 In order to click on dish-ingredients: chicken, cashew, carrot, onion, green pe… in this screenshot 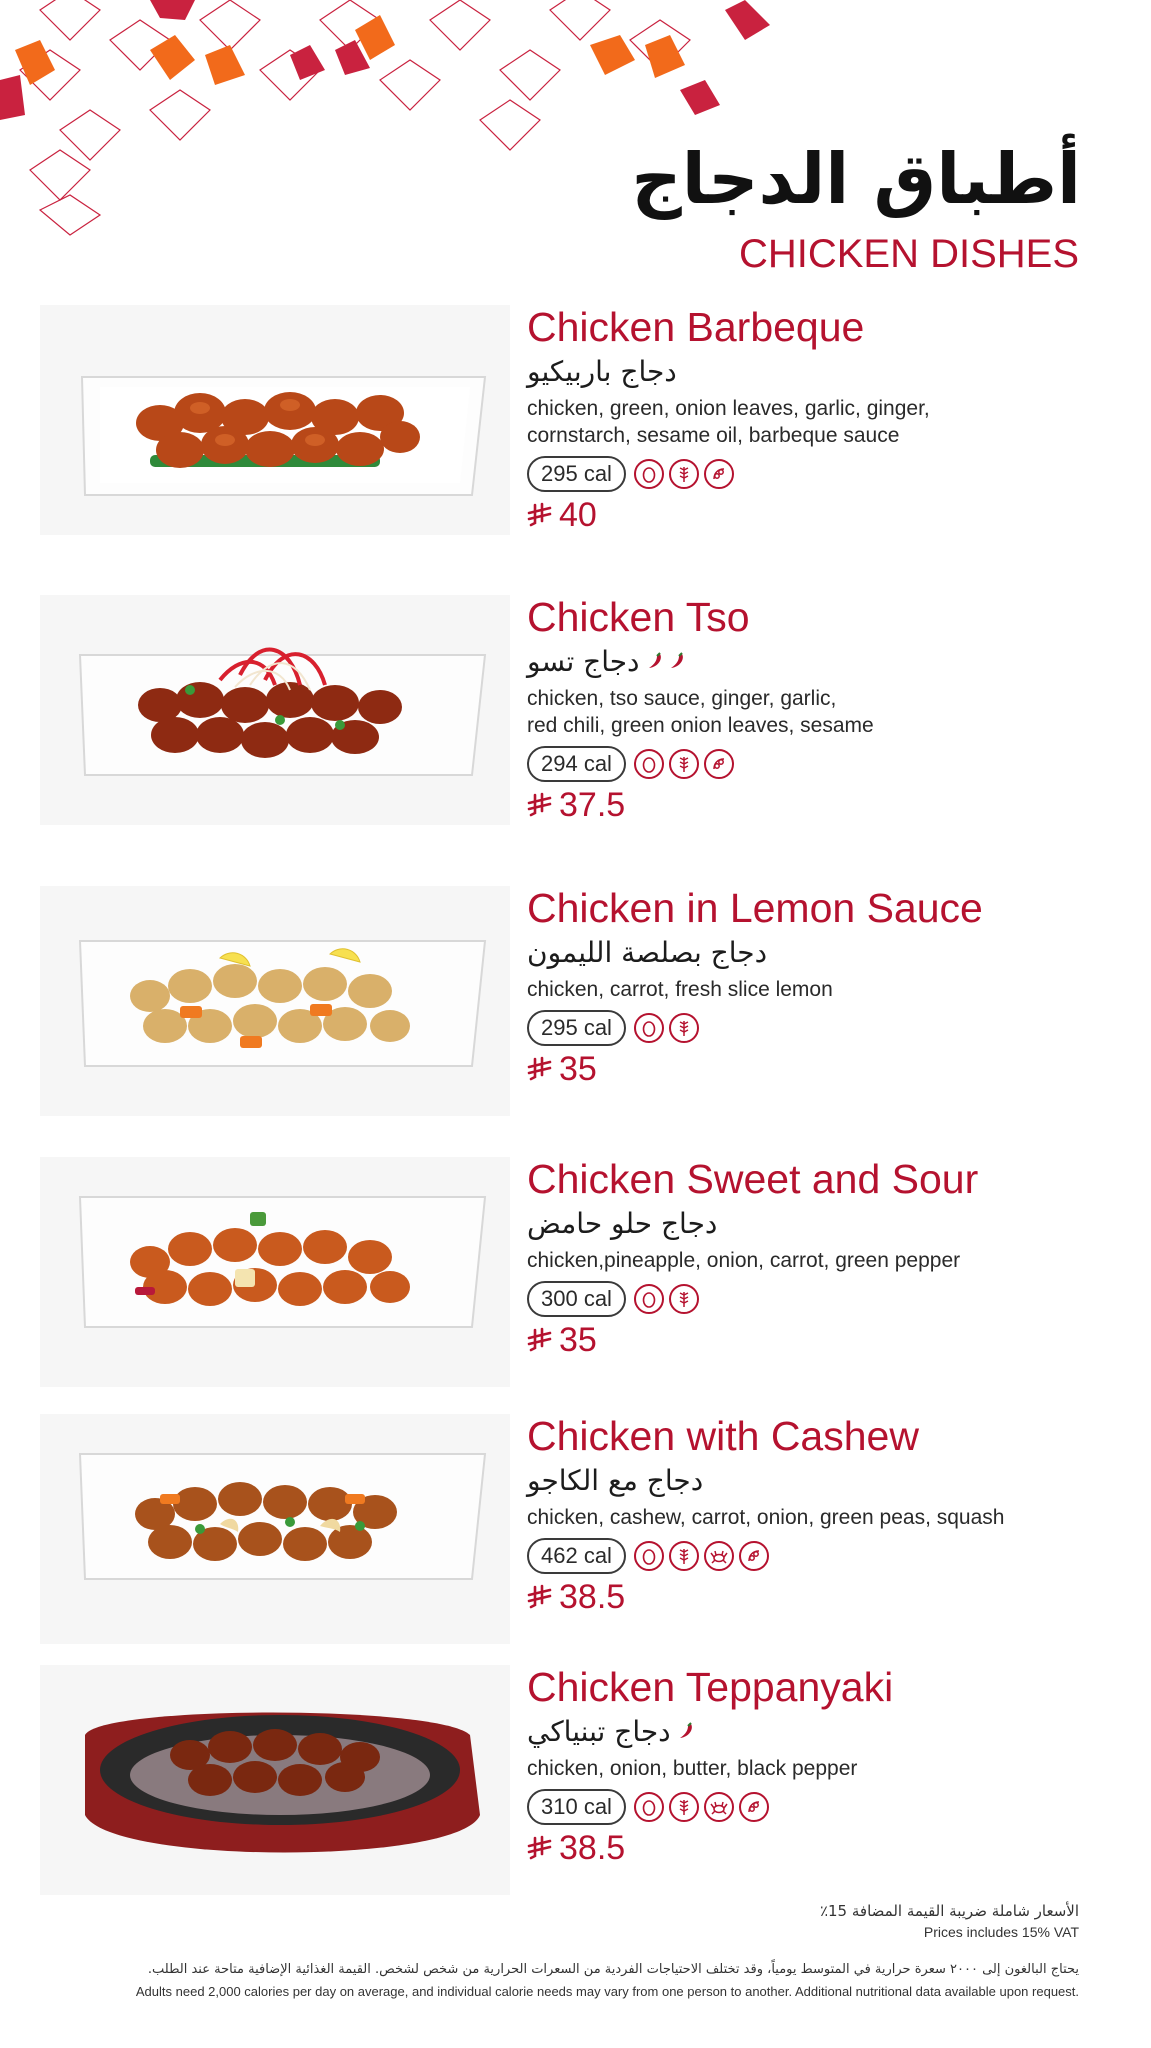, I will do `click(766, 1517)`.